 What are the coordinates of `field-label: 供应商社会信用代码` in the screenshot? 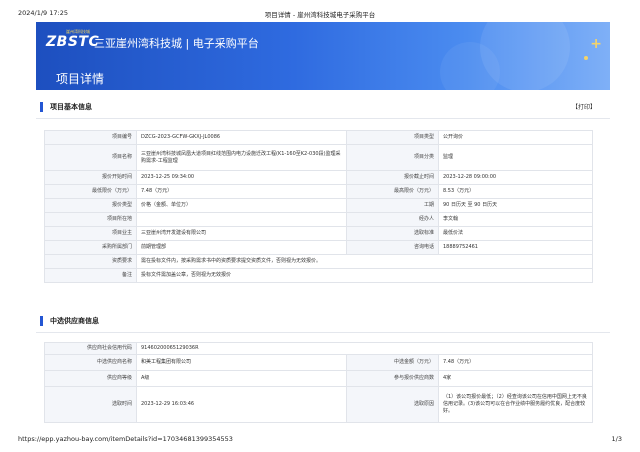 It's located at (90, 348).